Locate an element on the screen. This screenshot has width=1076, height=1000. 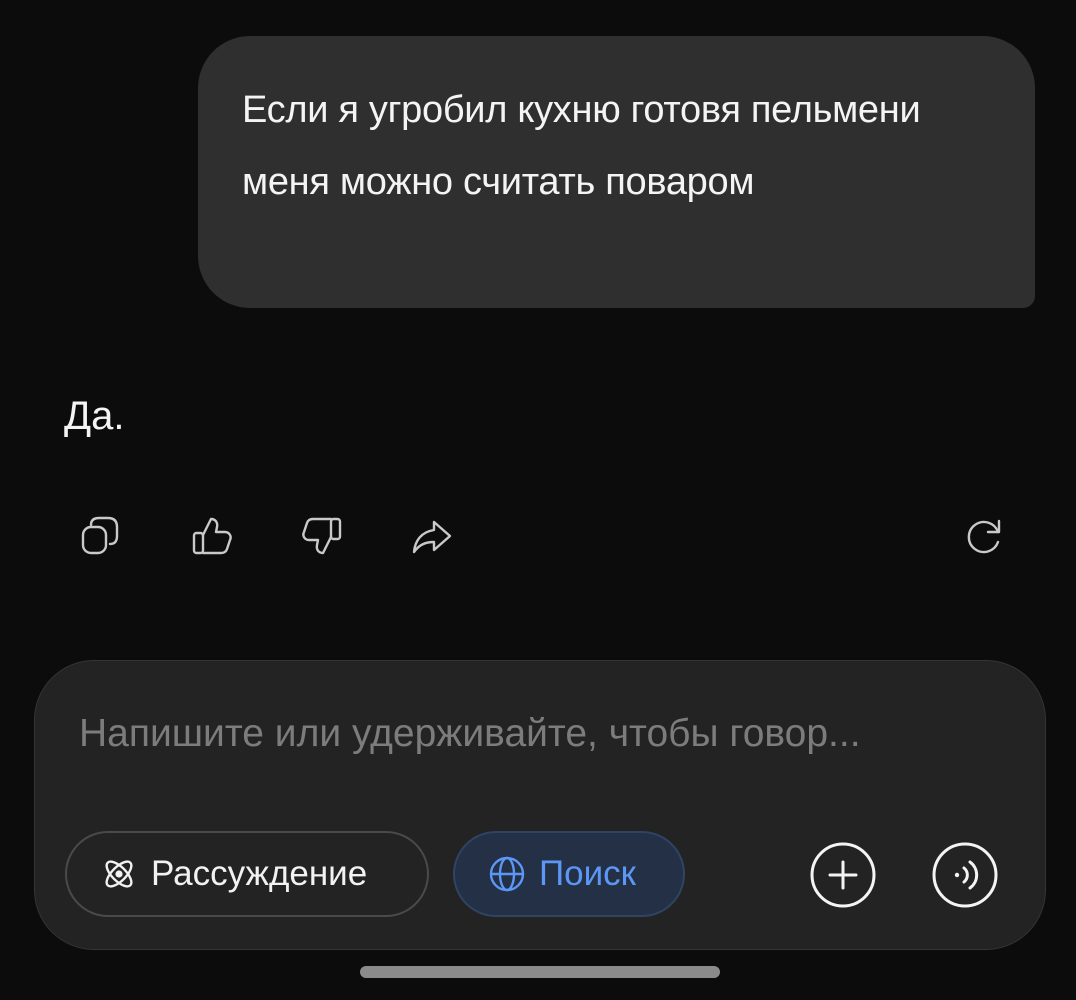
plus-icon is located at coordinates (843, 875).